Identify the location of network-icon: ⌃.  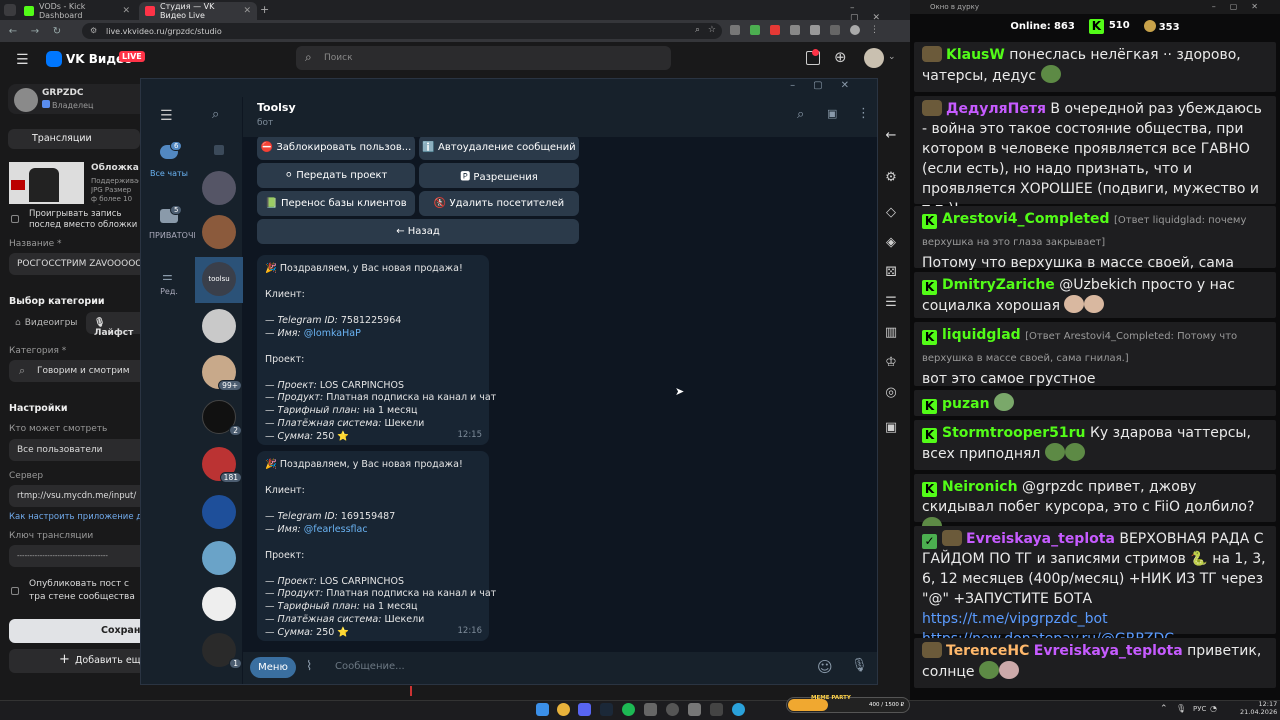
(1164, 709).